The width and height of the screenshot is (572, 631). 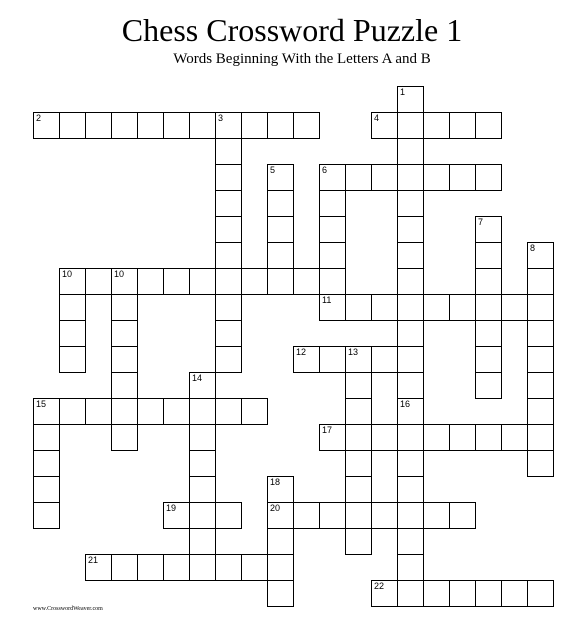 I want to click on grid-cell: 19, so click(x=176, y=515).